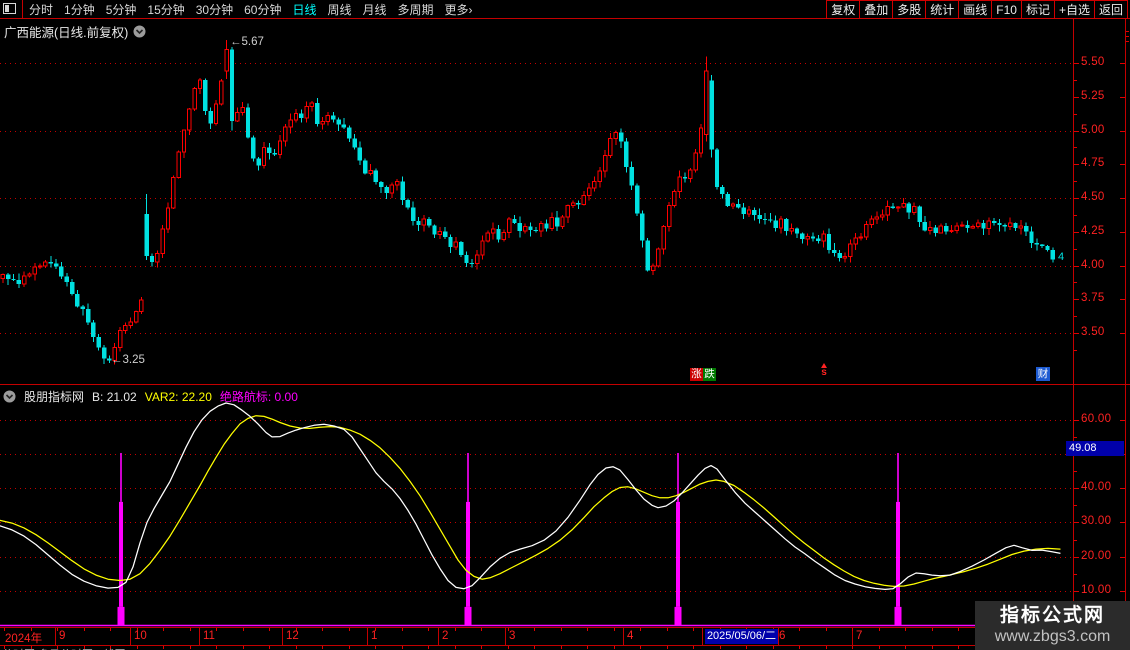 The image size is (1130, 650). I want to click on toolbar-button-9: 返回, so click(1111, 9).